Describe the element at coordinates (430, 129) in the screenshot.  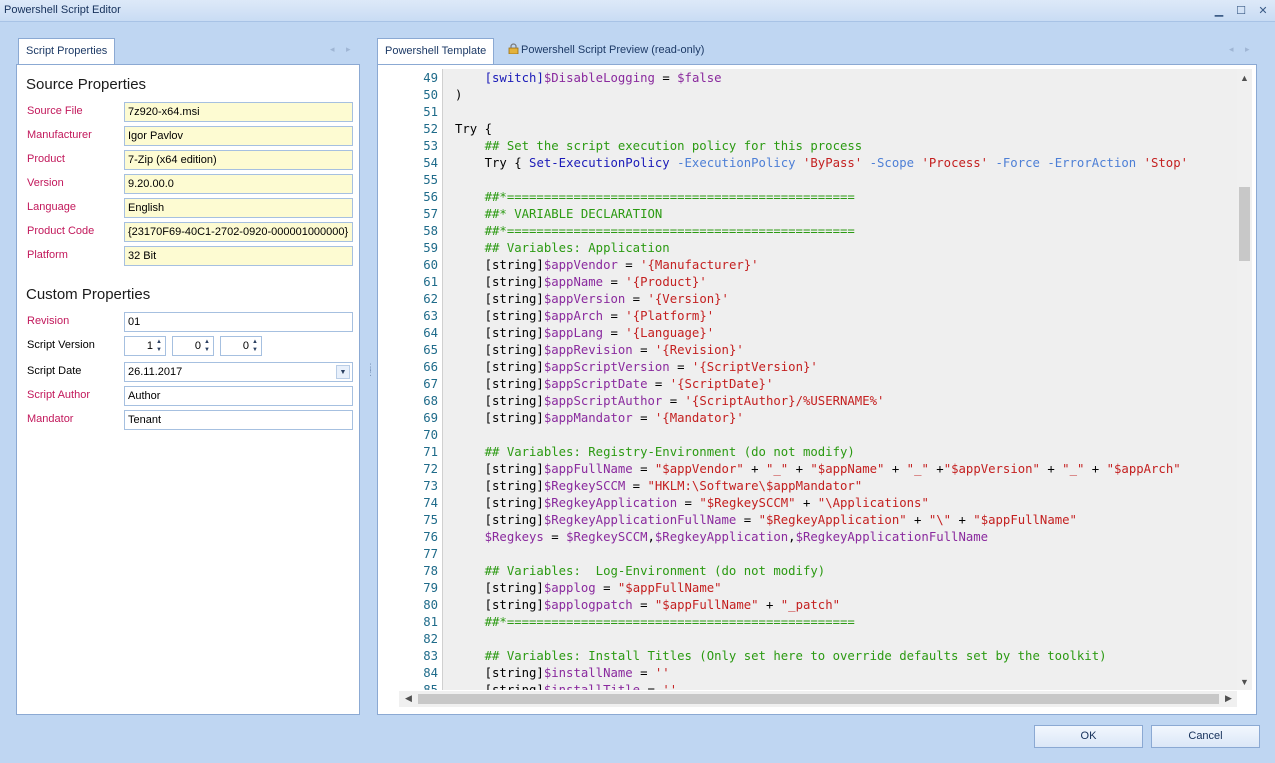
I see `line-number: 52` at that location.